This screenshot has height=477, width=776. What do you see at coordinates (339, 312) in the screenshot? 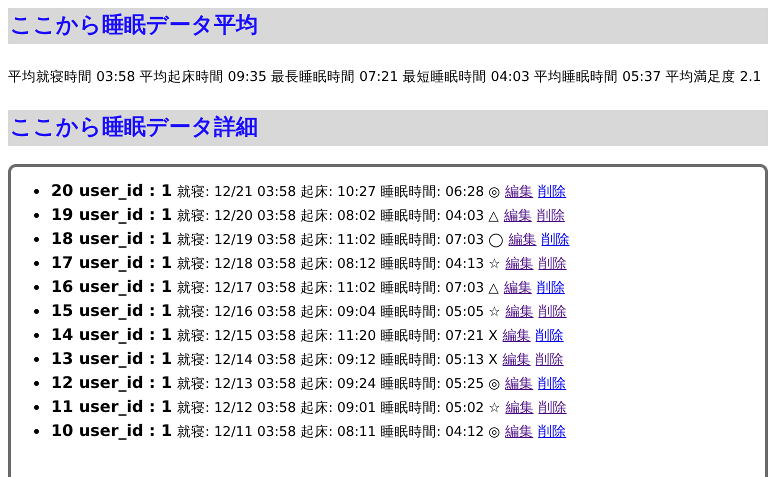
I see `record-details: 就寝: 12/16 03:58 起床: 09:04 睡眠時間: 05:05 ☆` at bounding box center [339, 312].